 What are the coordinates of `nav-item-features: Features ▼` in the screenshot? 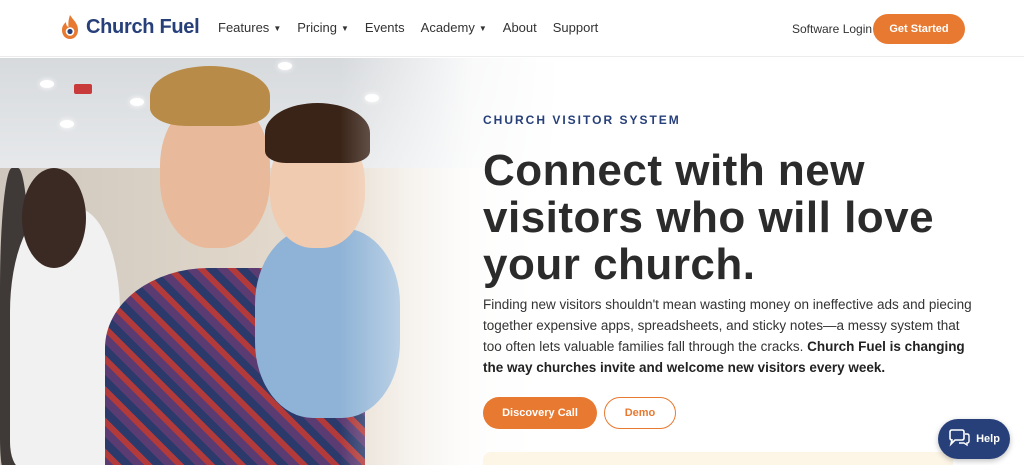 It's located at (249, 27).